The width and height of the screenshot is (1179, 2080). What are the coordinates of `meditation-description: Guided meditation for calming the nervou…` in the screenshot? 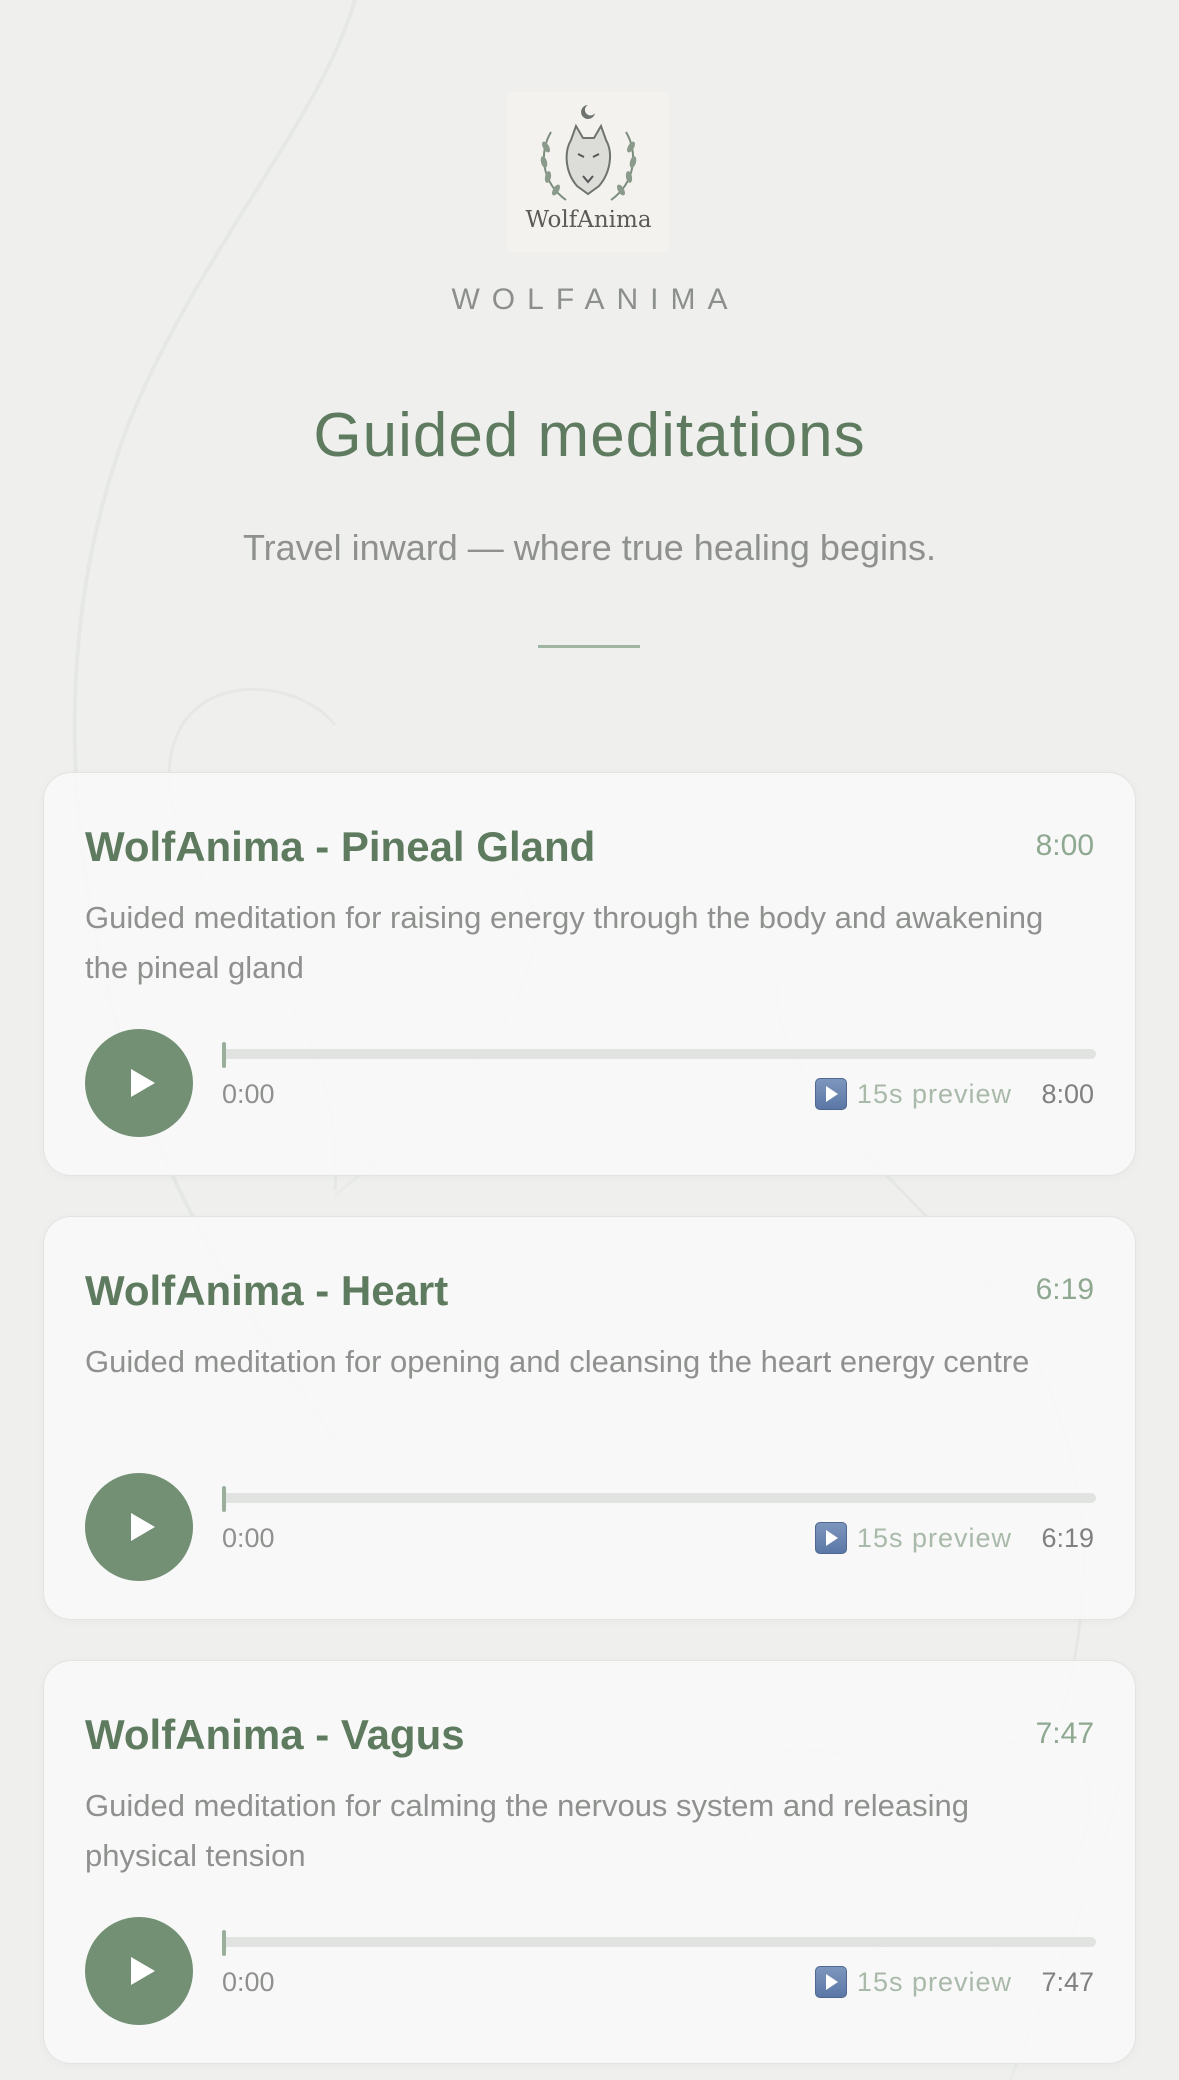 It's located at (527, 1830).